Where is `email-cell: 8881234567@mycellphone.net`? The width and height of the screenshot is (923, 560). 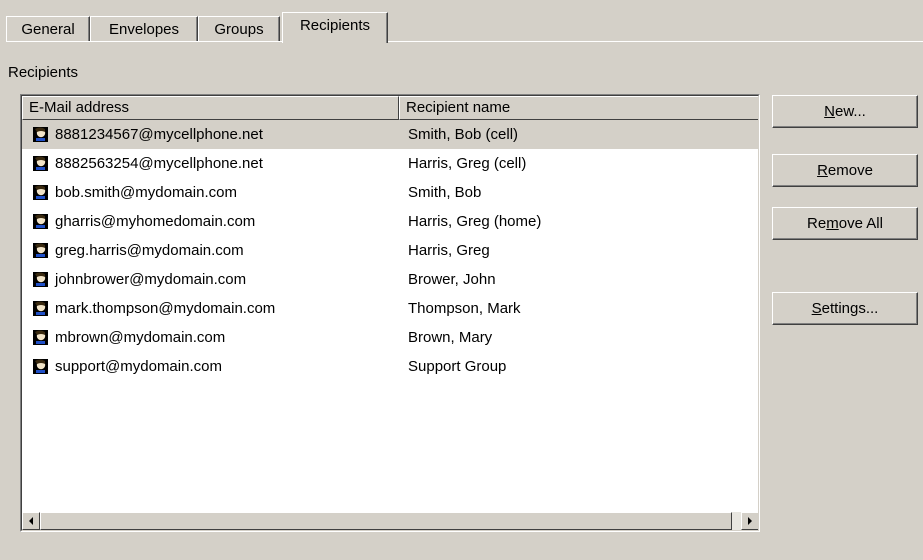
email-cell: 8881234567@mycellphone.net is located at coordinates (159, 134).